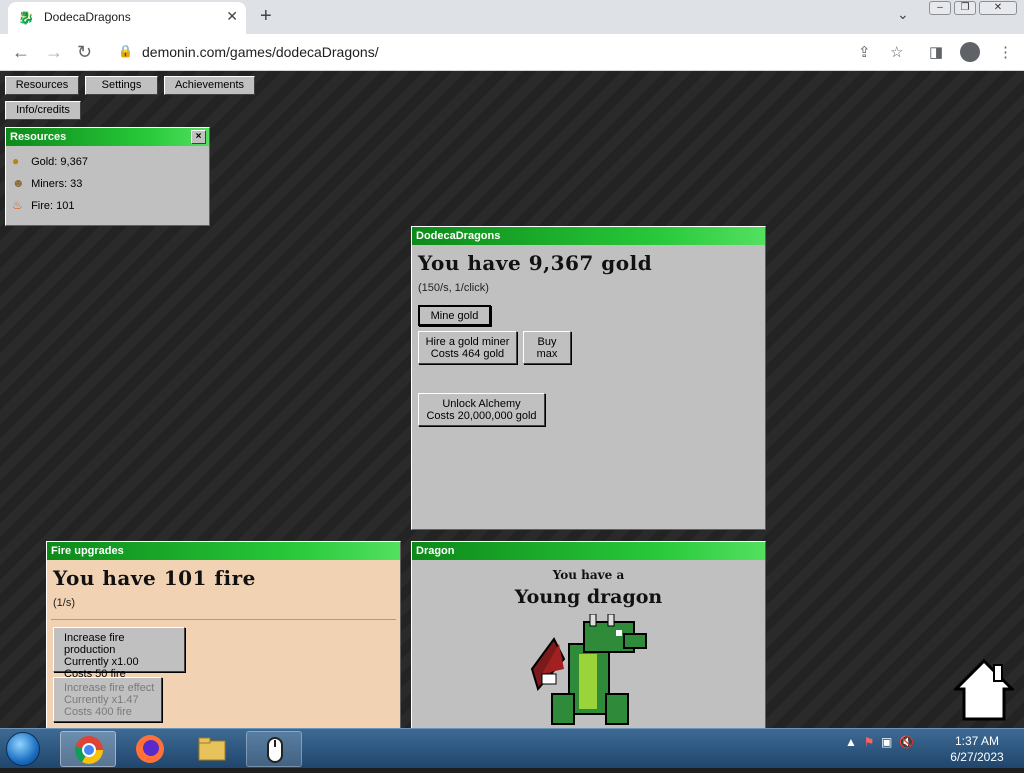 The height and width of the screenshot is (773, 1024). I want to click on dragon-panel-header: Dragon, so click(588, 551).